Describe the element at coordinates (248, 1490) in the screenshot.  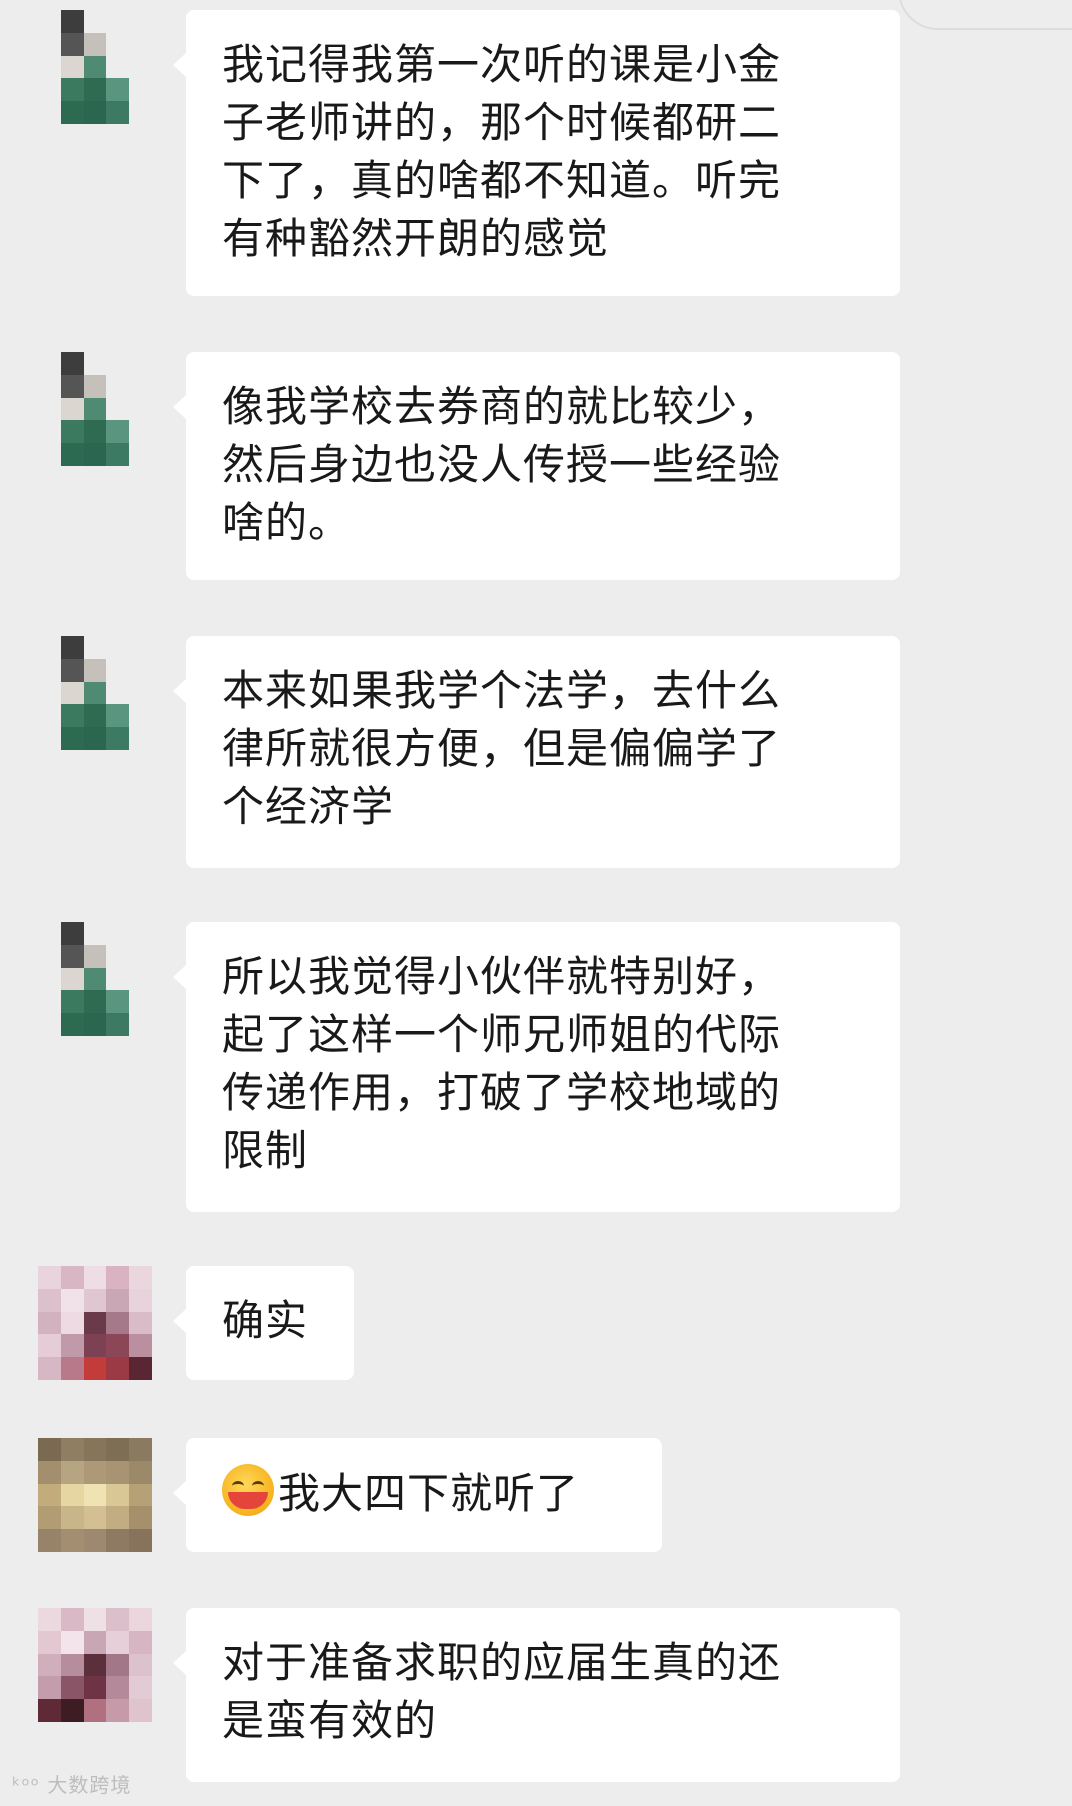
I see `grinning-face-emoji-icon` at that location.